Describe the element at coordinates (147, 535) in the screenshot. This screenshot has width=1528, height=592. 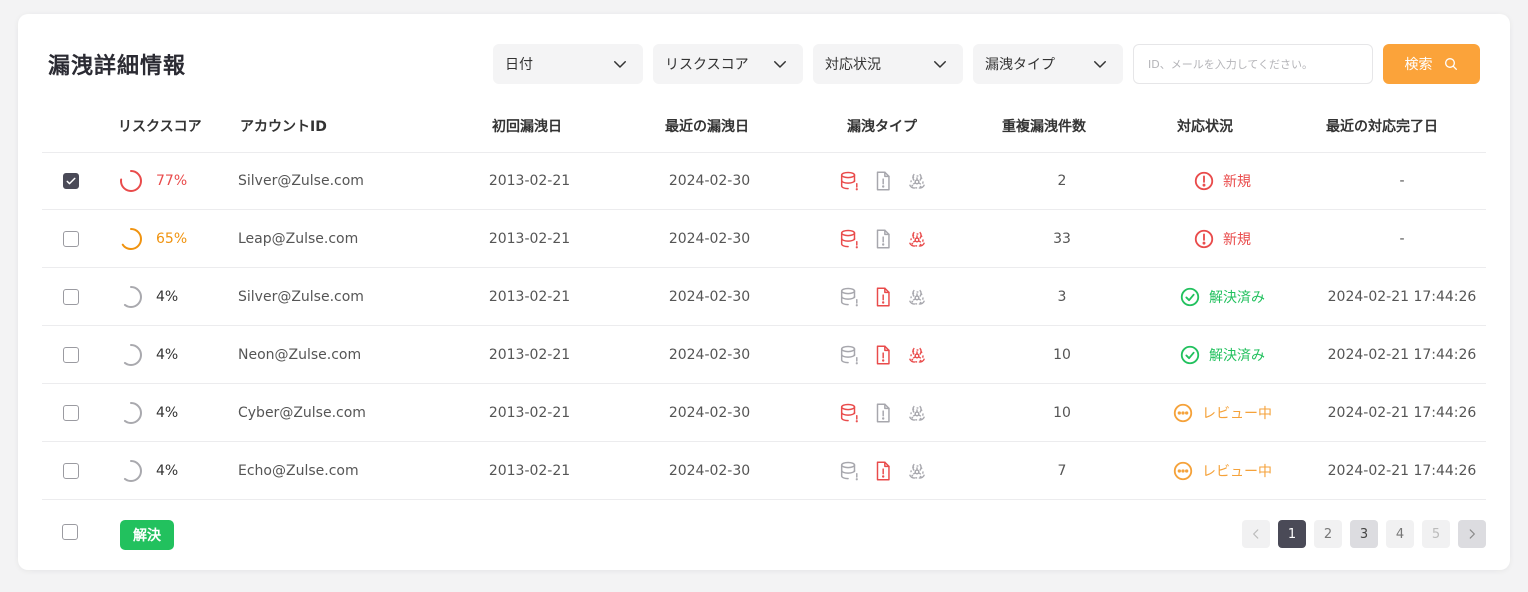
I see `resolve-button: 解決` at that location.